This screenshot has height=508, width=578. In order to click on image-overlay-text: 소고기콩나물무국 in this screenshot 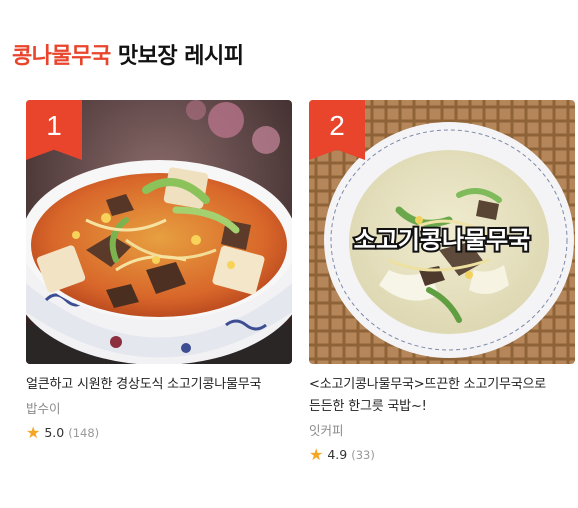, I will do `click(442, 240)`.